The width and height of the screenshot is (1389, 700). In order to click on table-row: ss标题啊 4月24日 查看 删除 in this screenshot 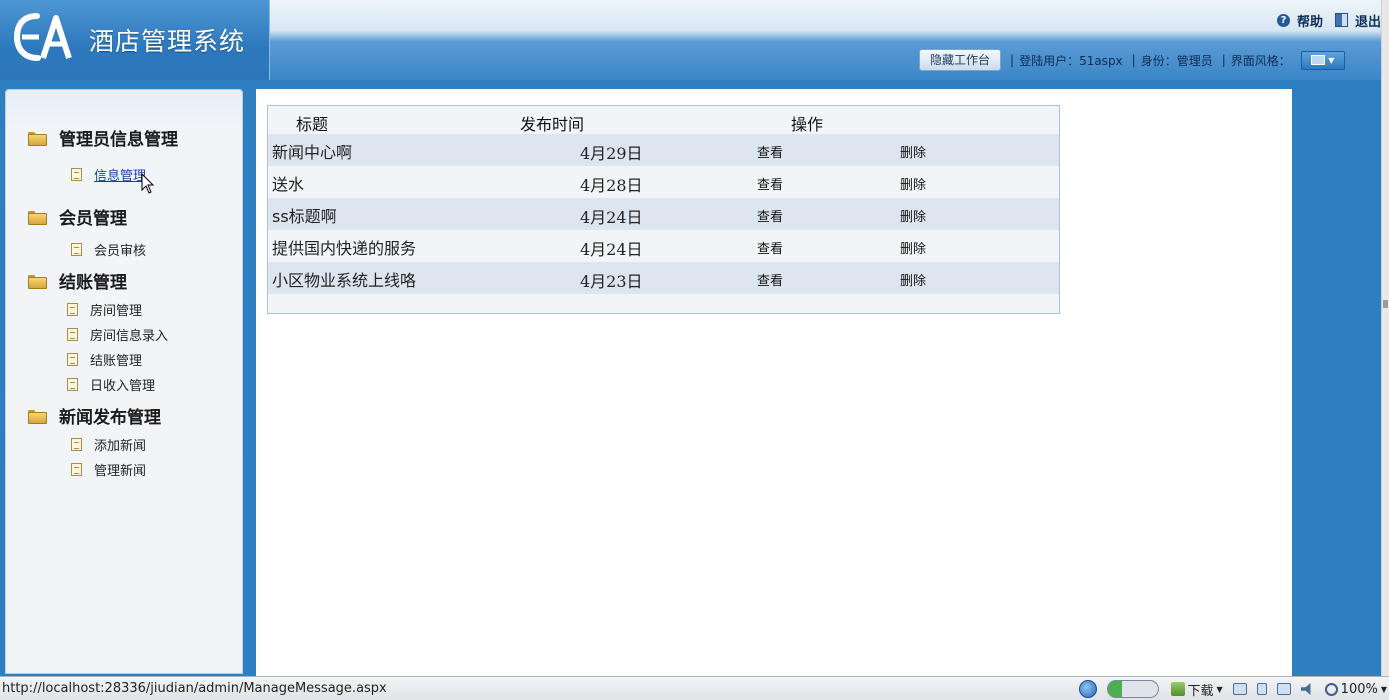, I will do `click(663, 214)`.